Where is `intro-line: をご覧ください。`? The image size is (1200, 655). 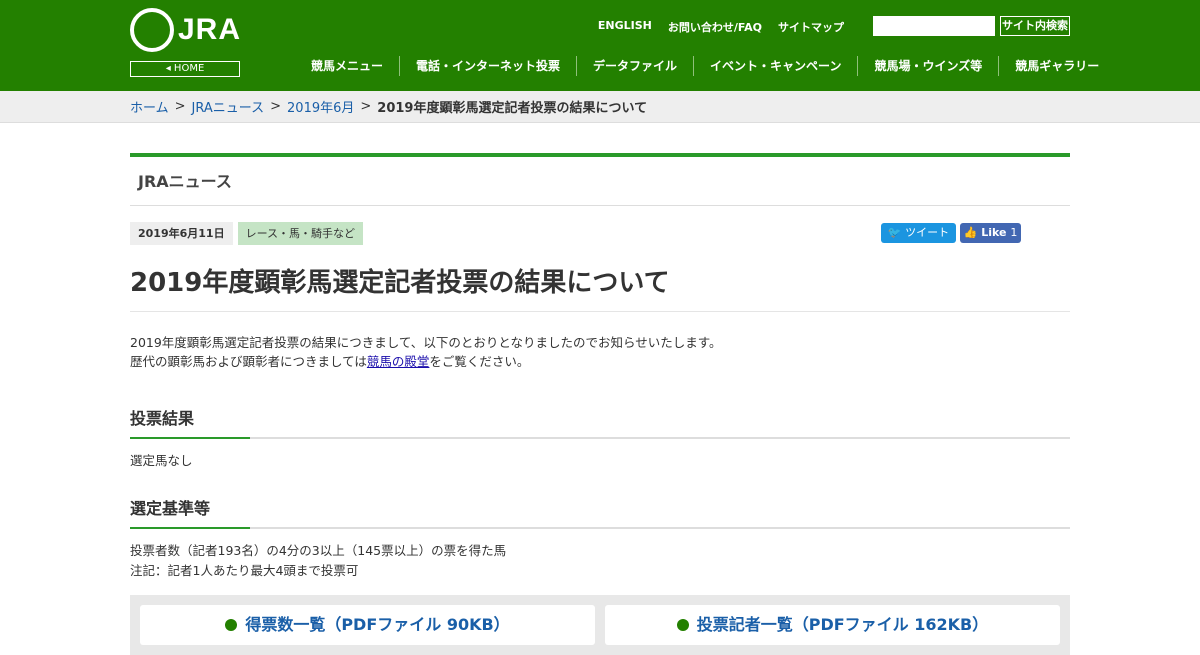 intro-line: をご覧ください。 is located at coordinates (479, 361).